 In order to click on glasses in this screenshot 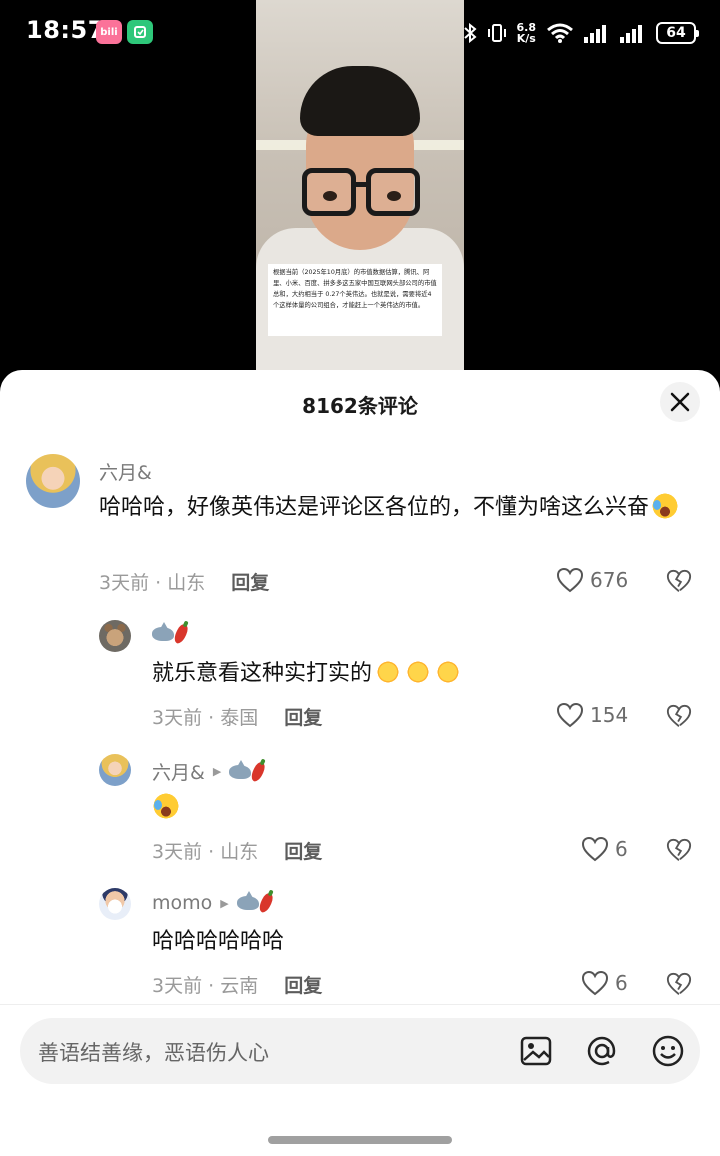, I will do `click(361, 194)`.